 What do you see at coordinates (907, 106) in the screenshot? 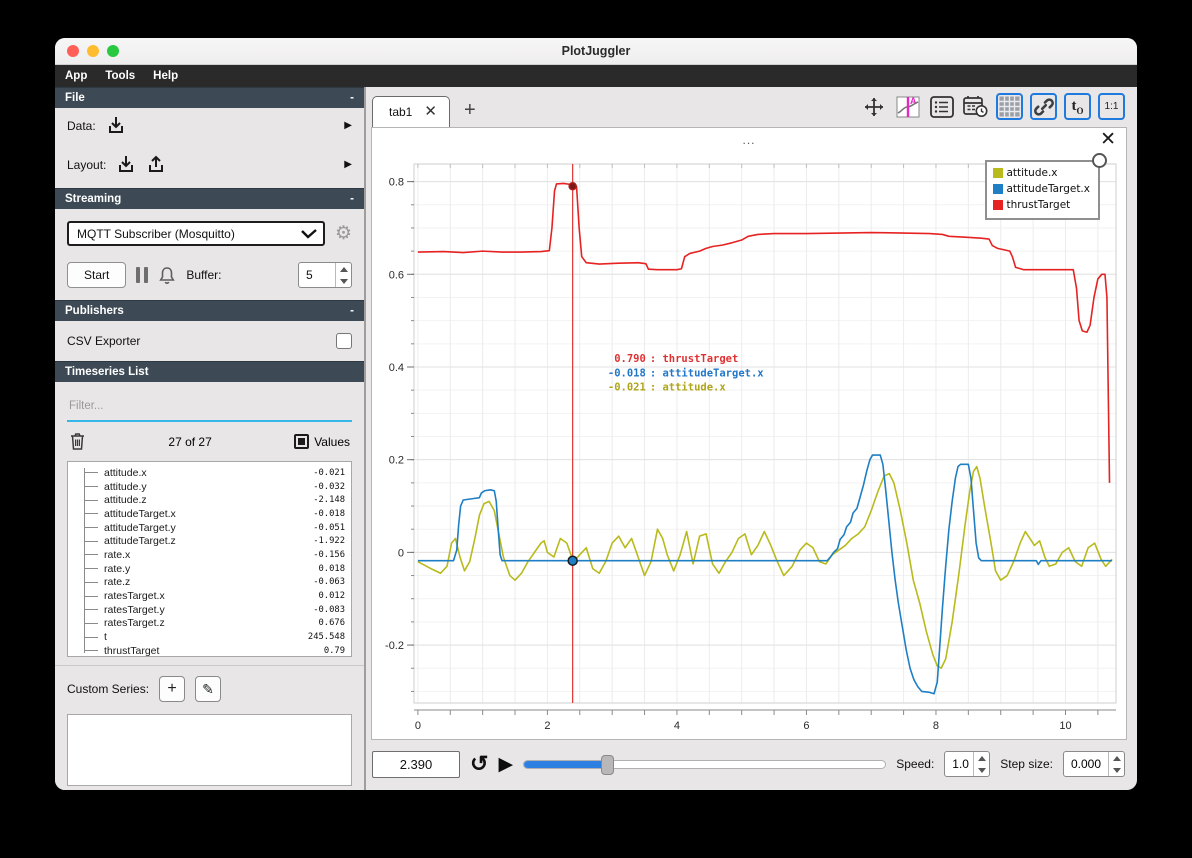
I see `tracker-style-button: A` at bounding box center [907, 106].